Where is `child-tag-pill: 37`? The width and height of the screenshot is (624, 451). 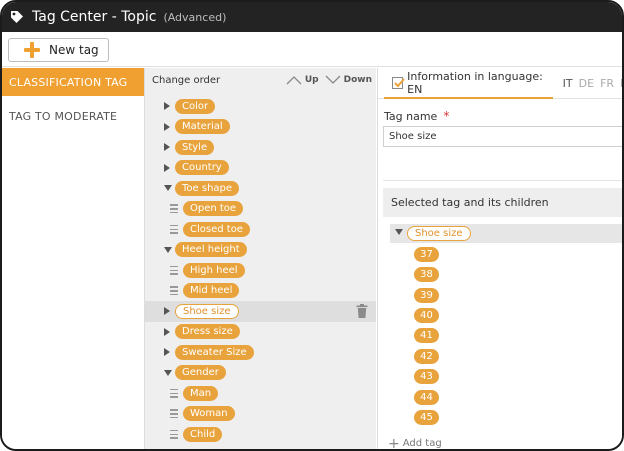
child-tag-pill: 37 is located at coordinates (426, 254).